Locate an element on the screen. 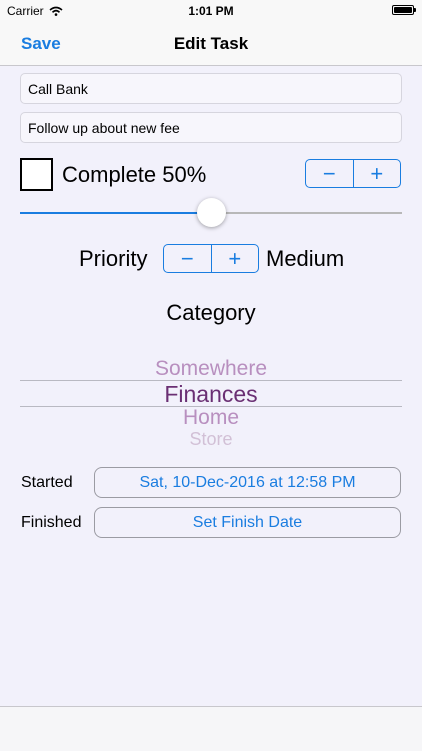 This screenshot has width=422, height=751. priority-stepper: − + is located at coordinates (211, 258).